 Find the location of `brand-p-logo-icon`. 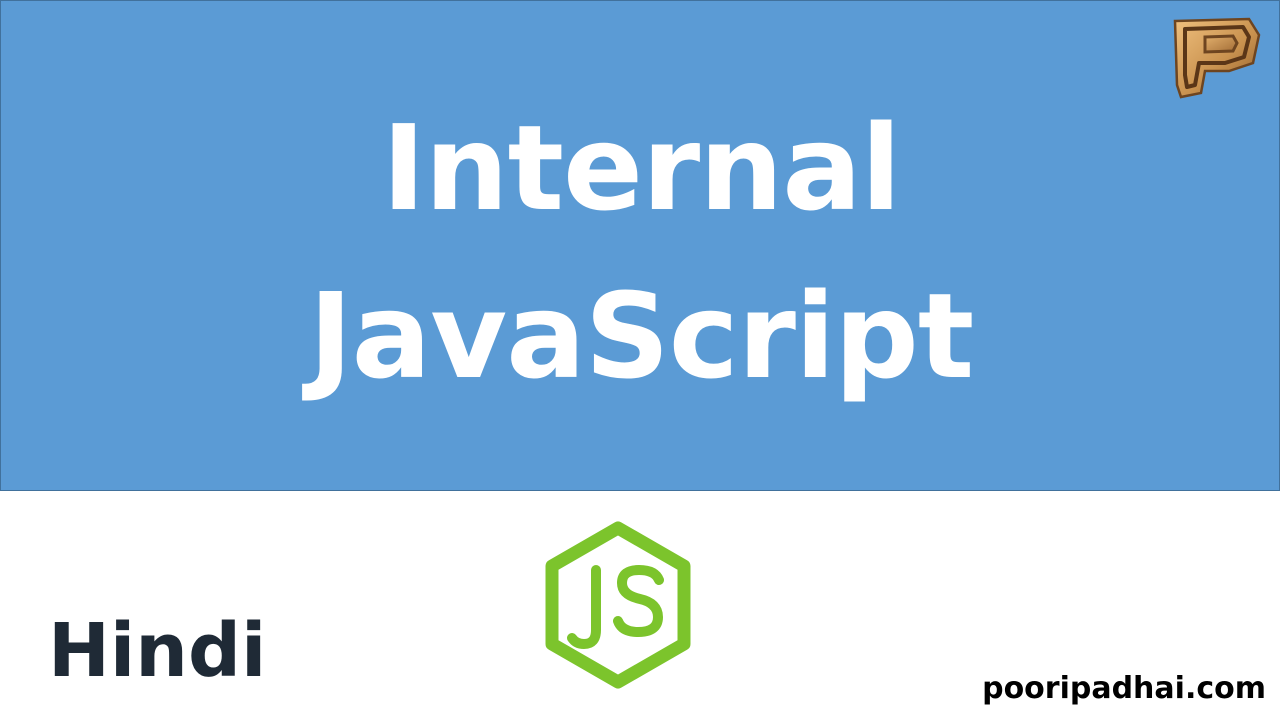

brand-p-logo-icon is located at coordinates (1217, 58).